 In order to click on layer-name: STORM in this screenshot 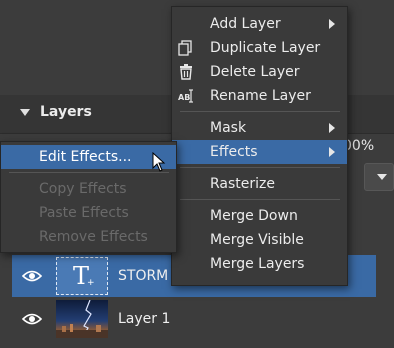, I will do `click(143, 276)`.